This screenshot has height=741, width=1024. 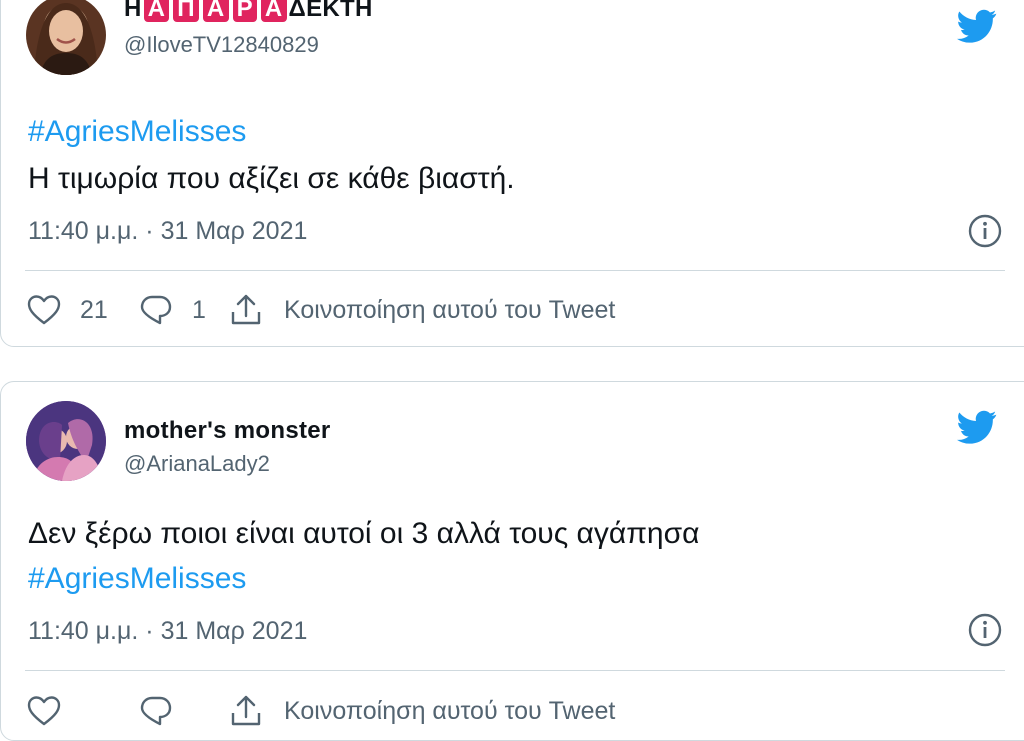 I want to click on display-name-suffix: ΔΕΚΤΗ, so click(x=330, y=11).